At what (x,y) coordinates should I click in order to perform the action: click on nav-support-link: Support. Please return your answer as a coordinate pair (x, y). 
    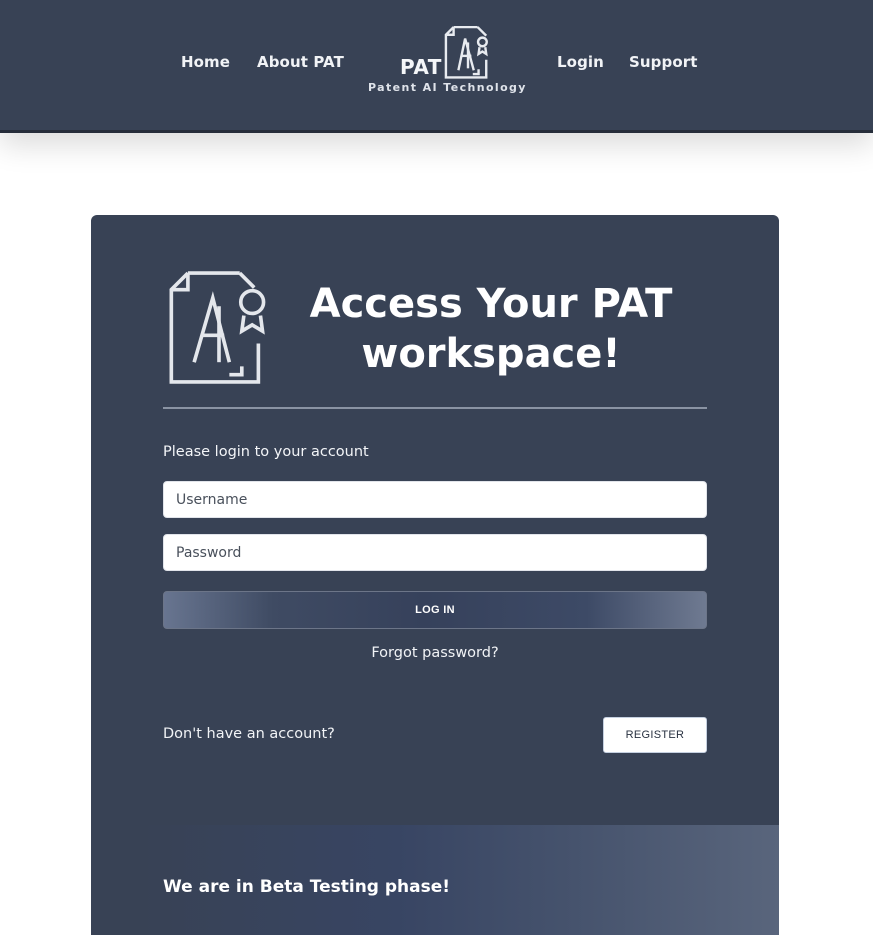
    Looking at the image, I should click on (663, 62).